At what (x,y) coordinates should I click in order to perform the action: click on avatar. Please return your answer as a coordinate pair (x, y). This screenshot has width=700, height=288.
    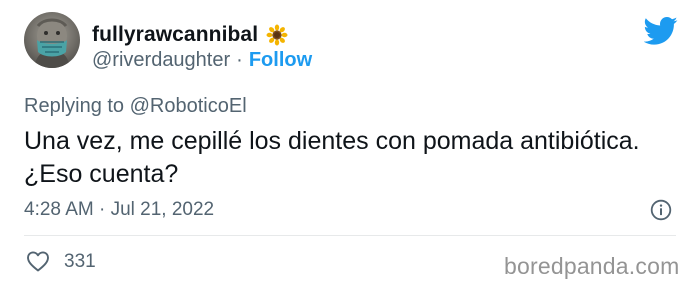
    Looking at the image, I should click on (52, 40).